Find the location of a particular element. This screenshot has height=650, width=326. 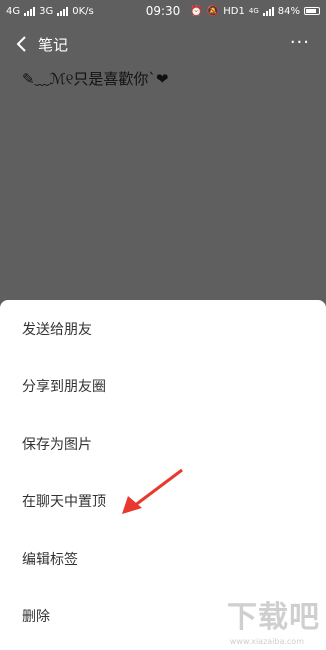

battery-icon is located at coordinates (312, 11).